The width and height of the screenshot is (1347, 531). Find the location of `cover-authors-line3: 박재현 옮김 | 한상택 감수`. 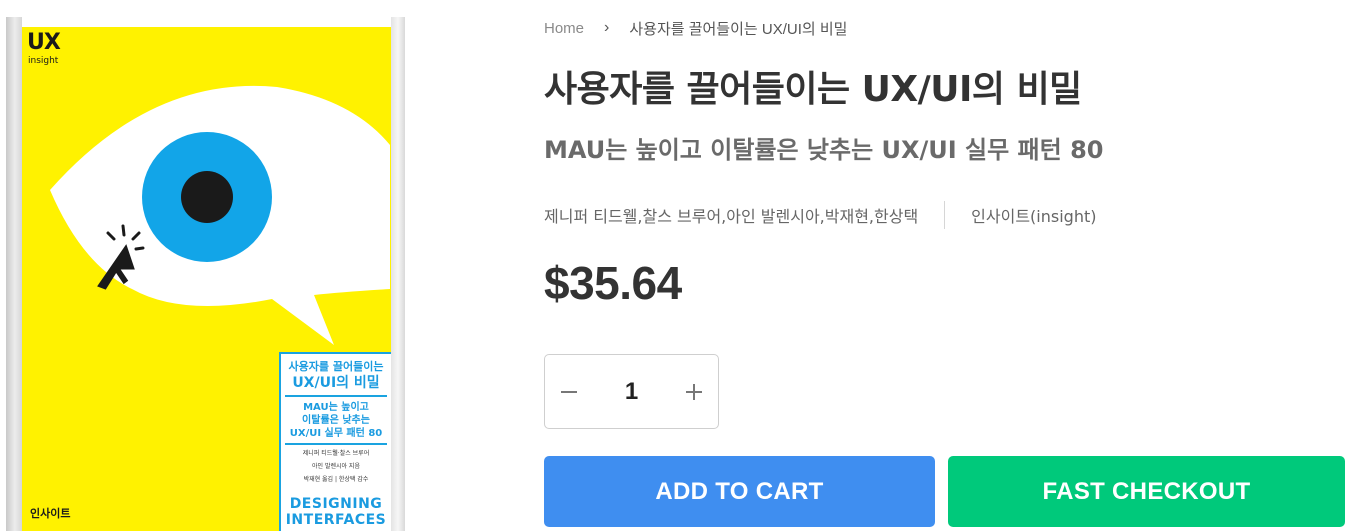

cover-authors-line3: 박재현 옮김 | 한상택 감수 is located at coordinates (336, 479).